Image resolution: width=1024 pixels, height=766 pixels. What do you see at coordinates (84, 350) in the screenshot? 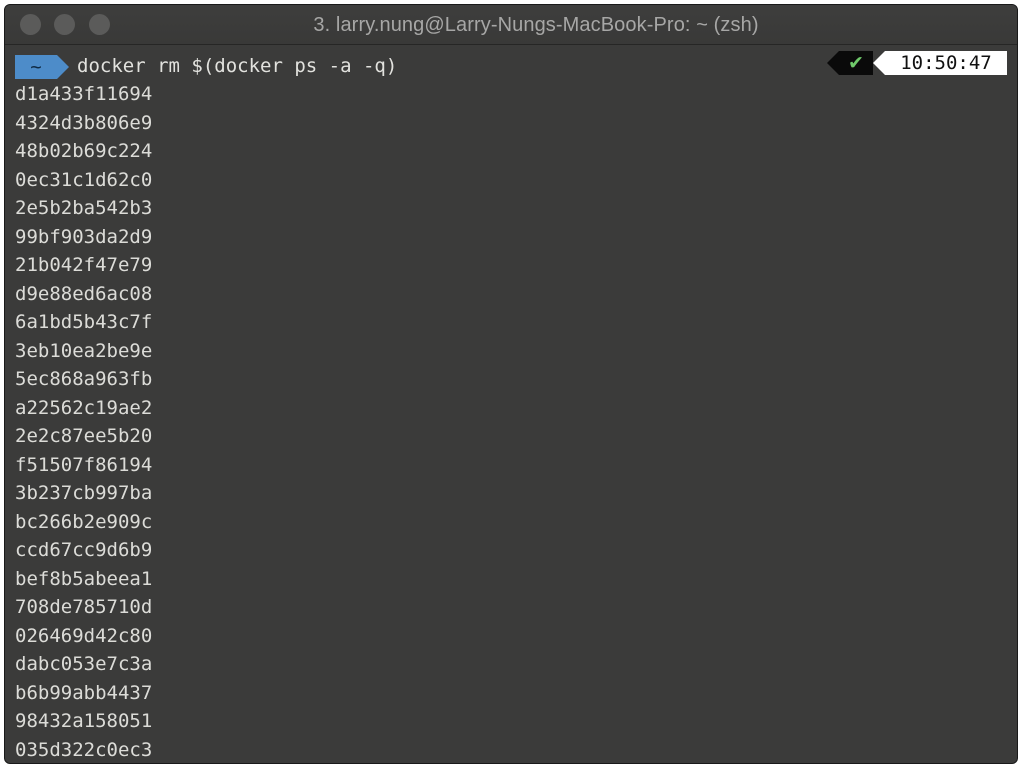
I see `output-line: 3eb10ea2be9e` at bounding box center [84, 350].